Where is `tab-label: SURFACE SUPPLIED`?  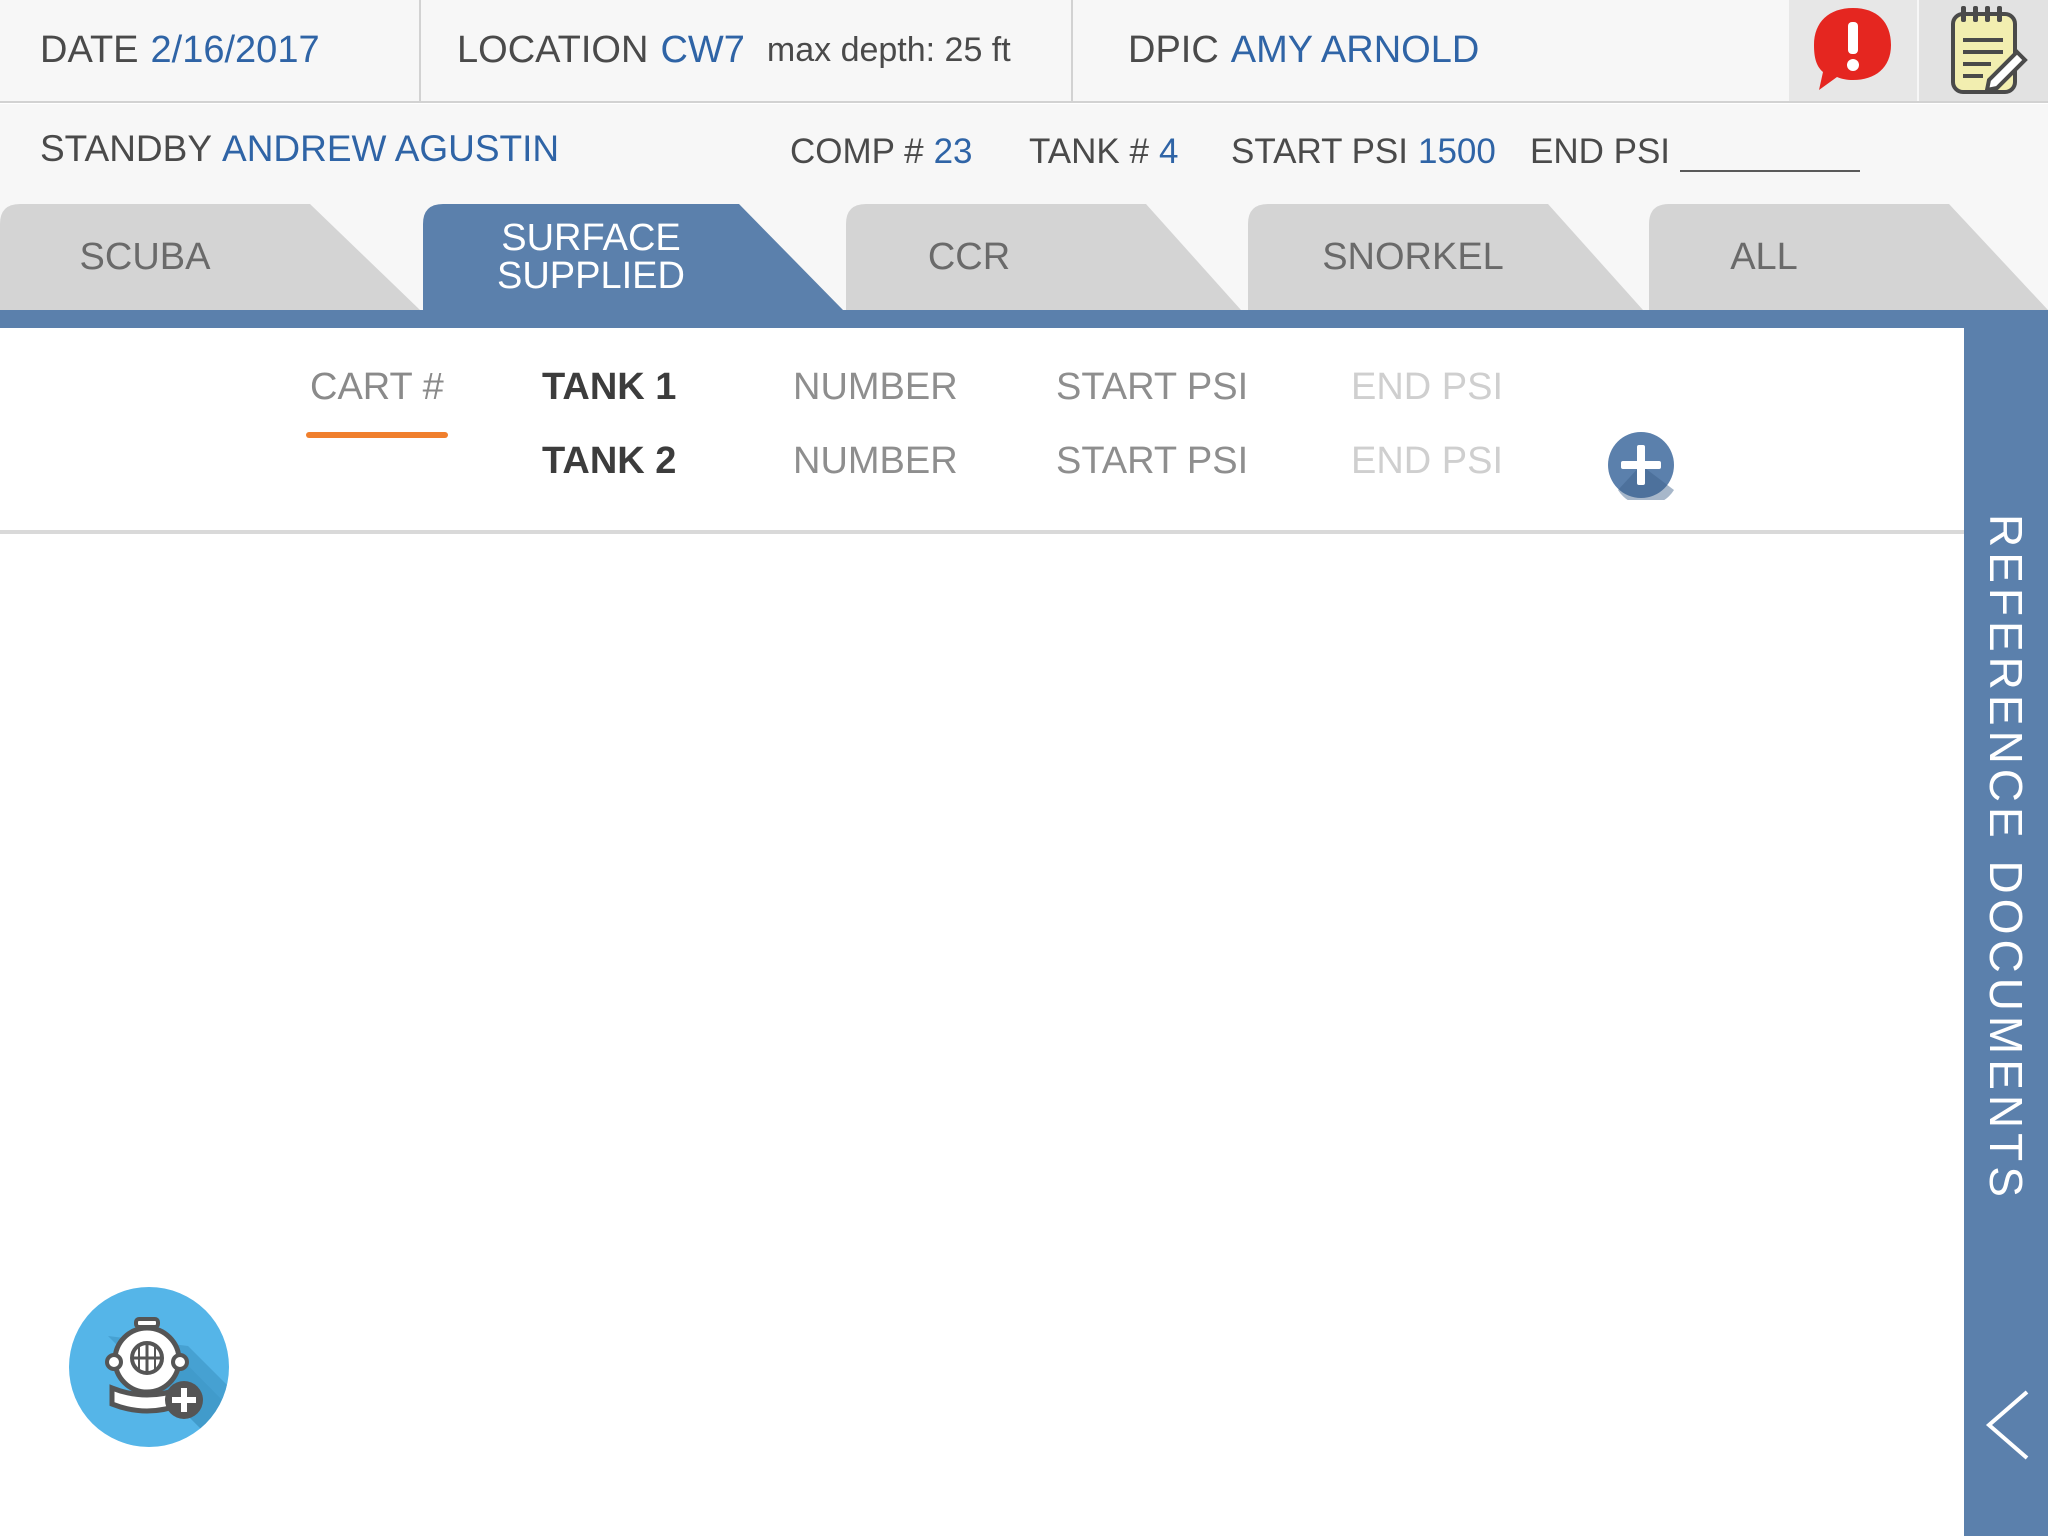 tab-label: SURFACE SUPPLIED is located at coordinates (591, 257).